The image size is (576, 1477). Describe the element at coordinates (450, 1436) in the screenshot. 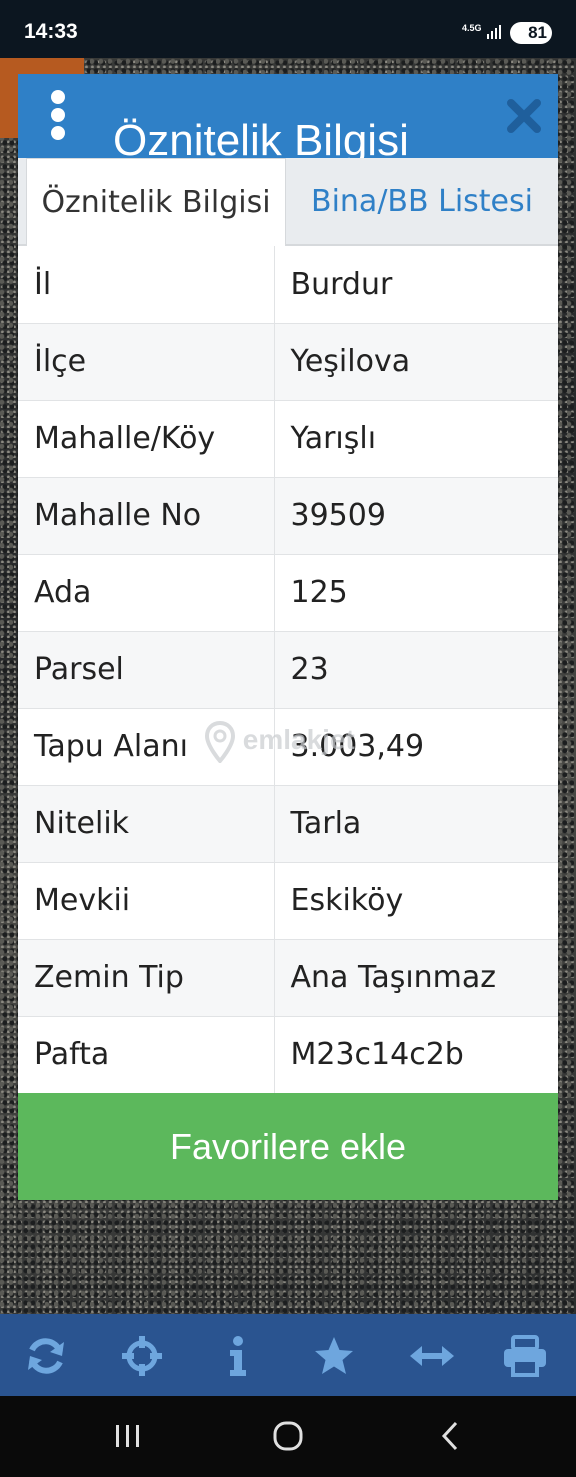

I see `back-icon` at that location.